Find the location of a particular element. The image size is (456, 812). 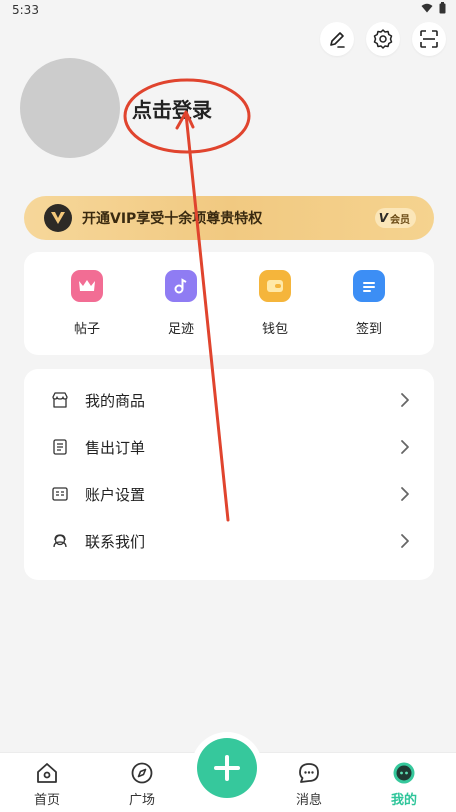

menu-label-my-products: 我的商品 is located at coordinates (115, 401).